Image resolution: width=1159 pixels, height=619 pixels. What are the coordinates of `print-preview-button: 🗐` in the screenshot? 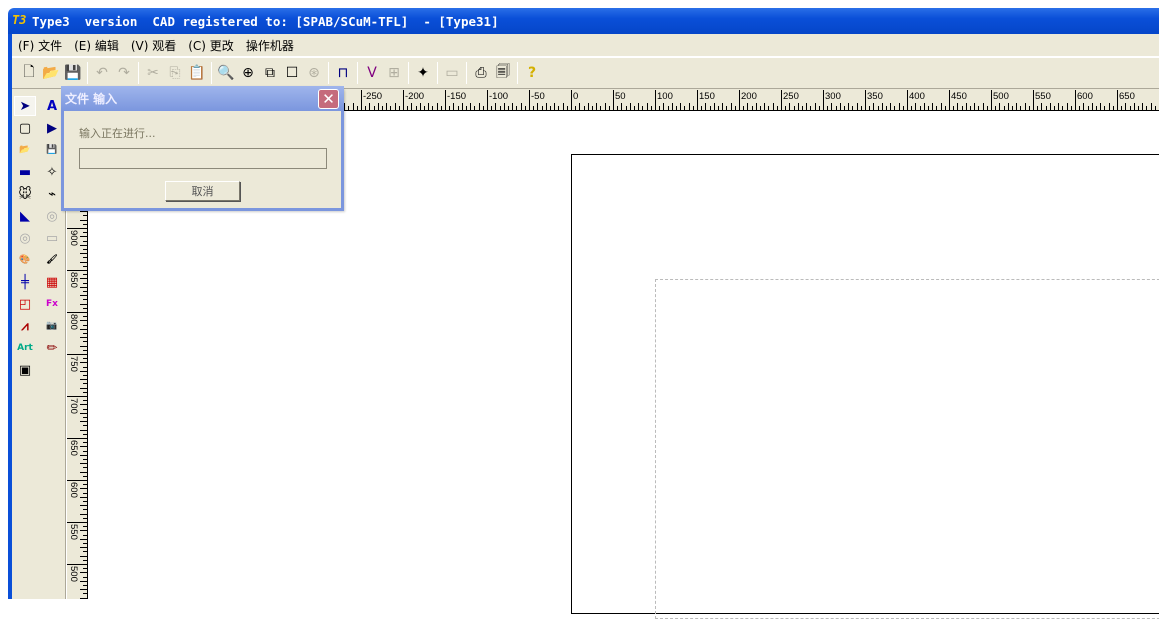 It's located at (503, 73).